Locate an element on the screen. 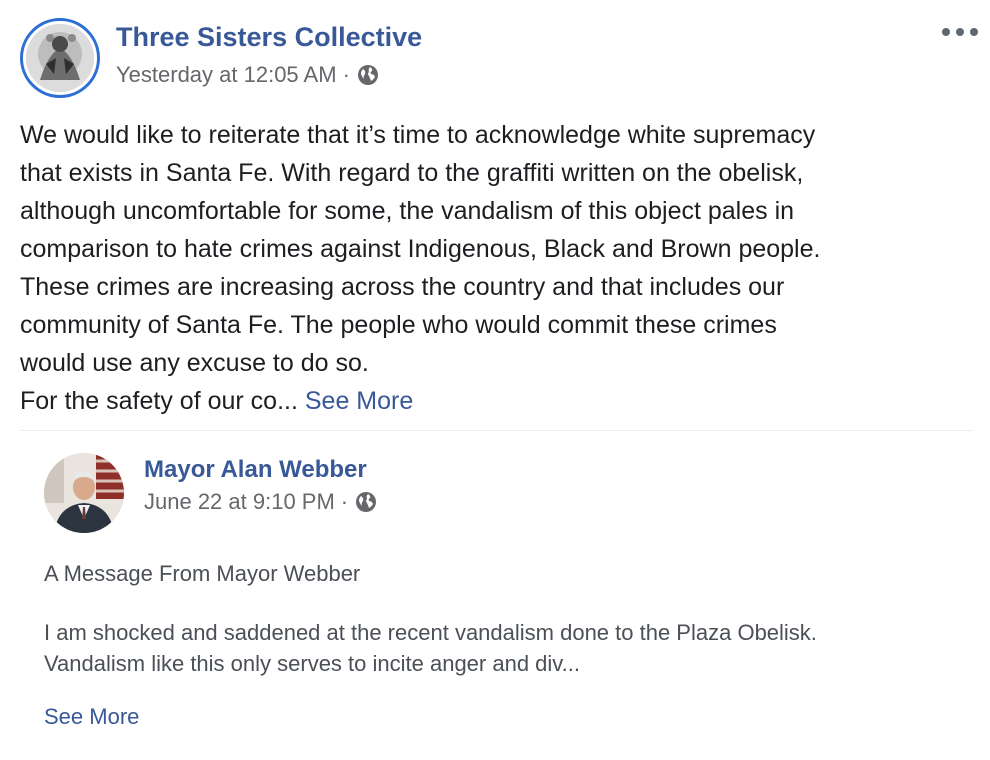 The image size is (990, 760). mayor-photo is located at coordinates (84, 493).